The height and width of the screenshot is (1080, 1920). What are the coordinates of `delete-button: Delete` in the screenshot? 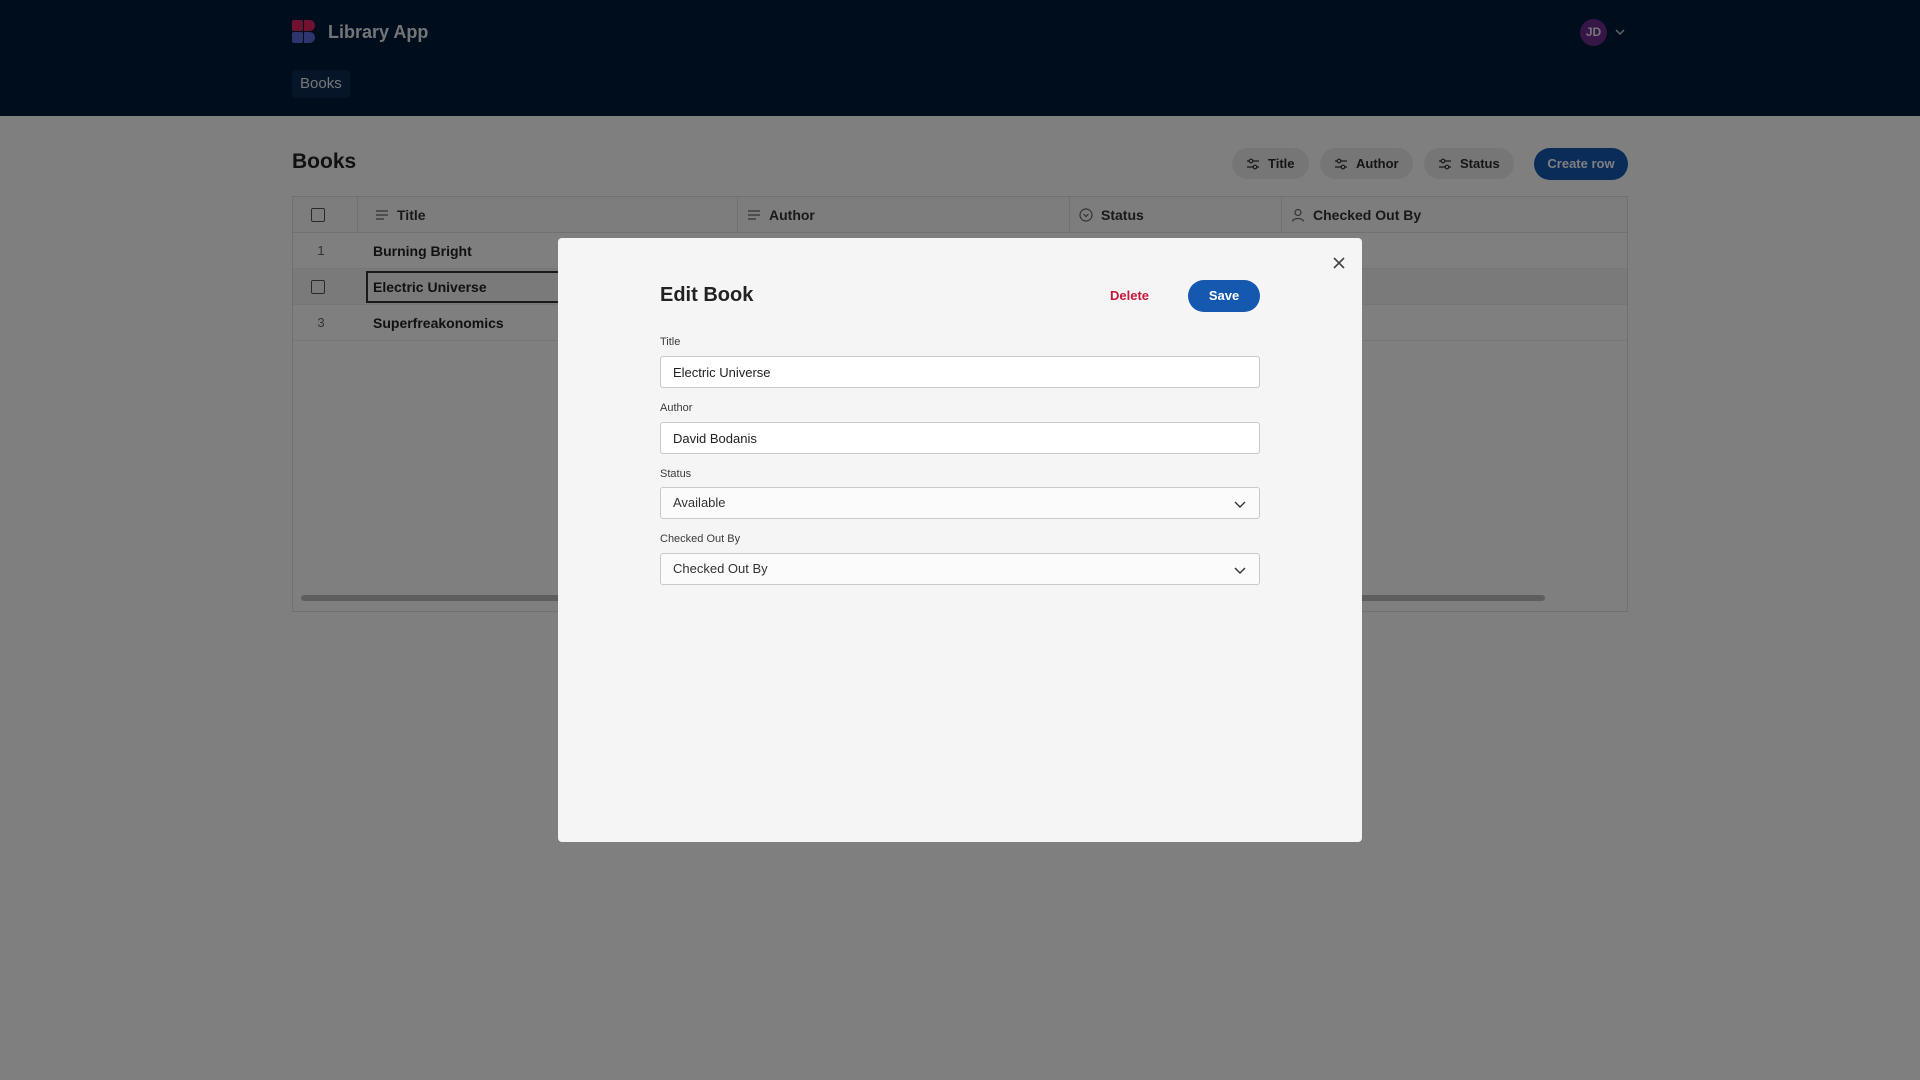 It's located at (1129, 296).